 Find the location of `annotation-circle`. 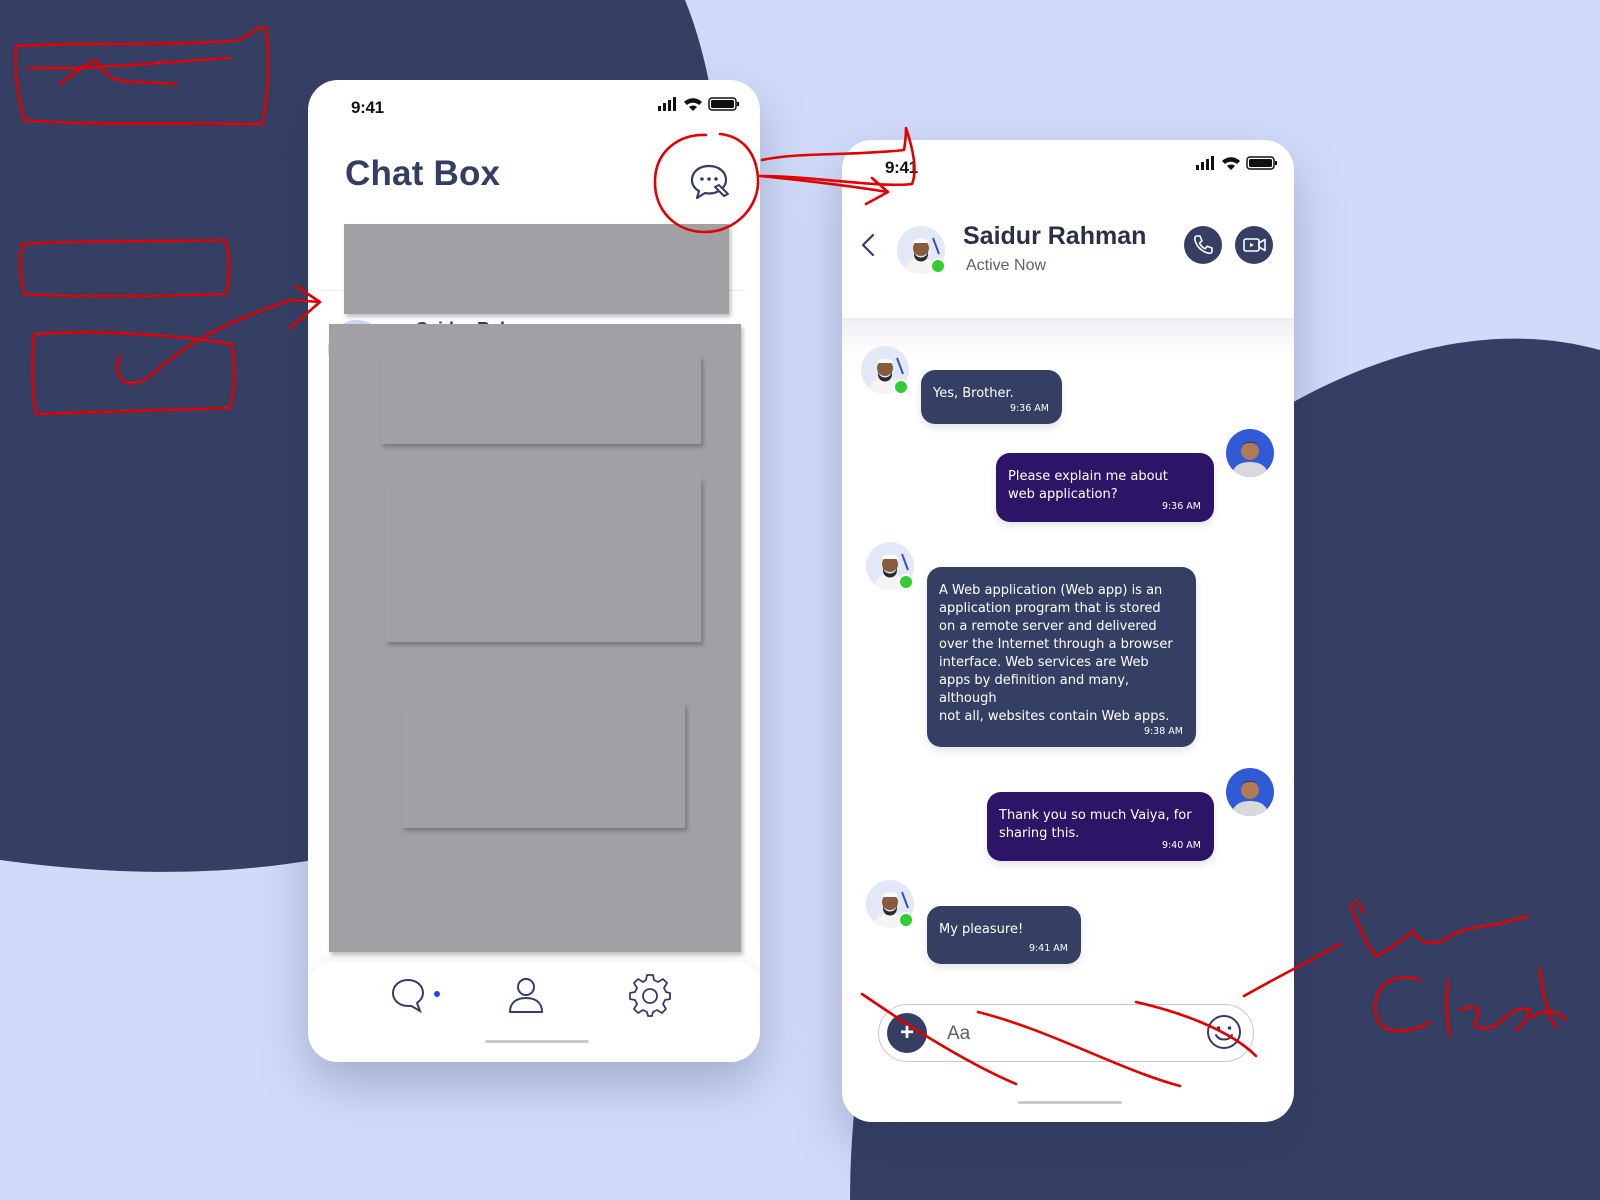

annotation-circle is located at coordinates (706, 183).